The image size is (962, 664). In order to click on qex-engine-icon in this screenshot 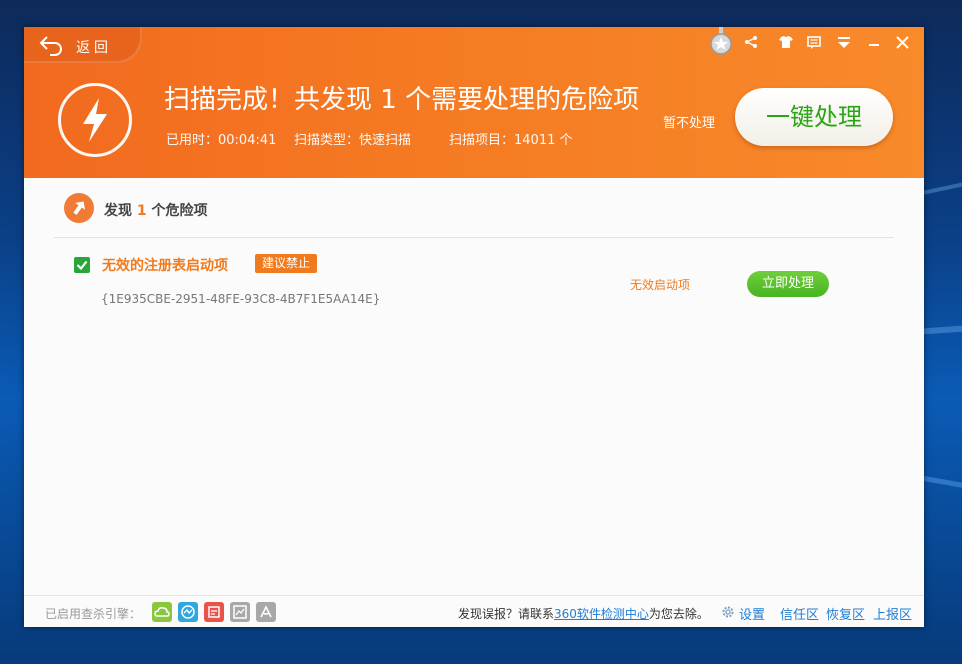, I will do `click(214, 612)`.